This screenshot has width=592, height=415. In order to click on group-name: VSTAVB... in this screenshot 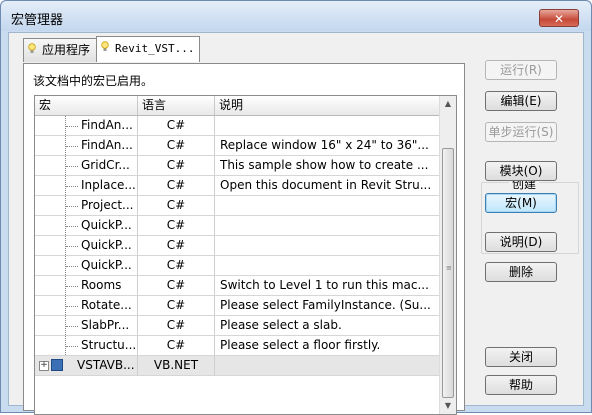, I will do `click(106, 365)`.